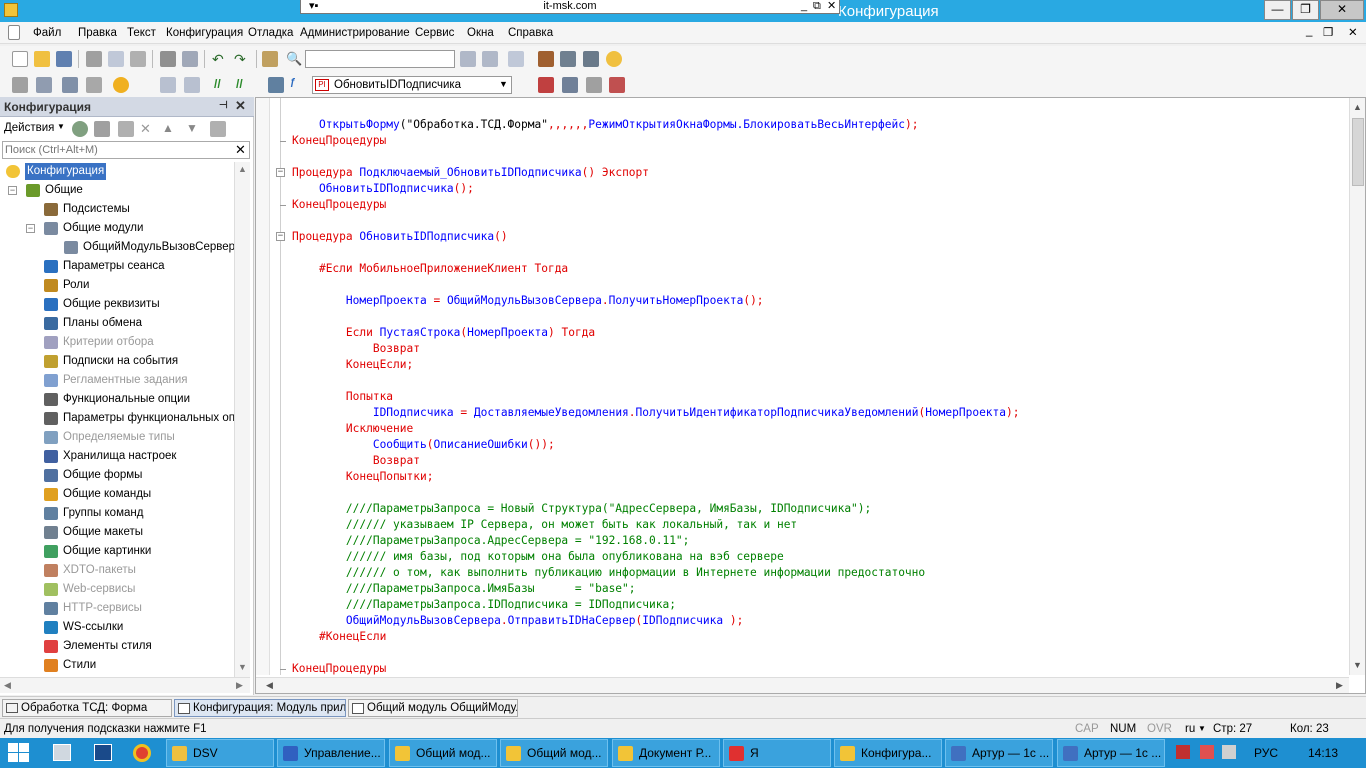  What do you see at coordinates (443, 333) in the screenshot?
I see `code-line: Если ПустаяСтрока(НомерПроекта) Тогда` at bounding box center [443, 333].